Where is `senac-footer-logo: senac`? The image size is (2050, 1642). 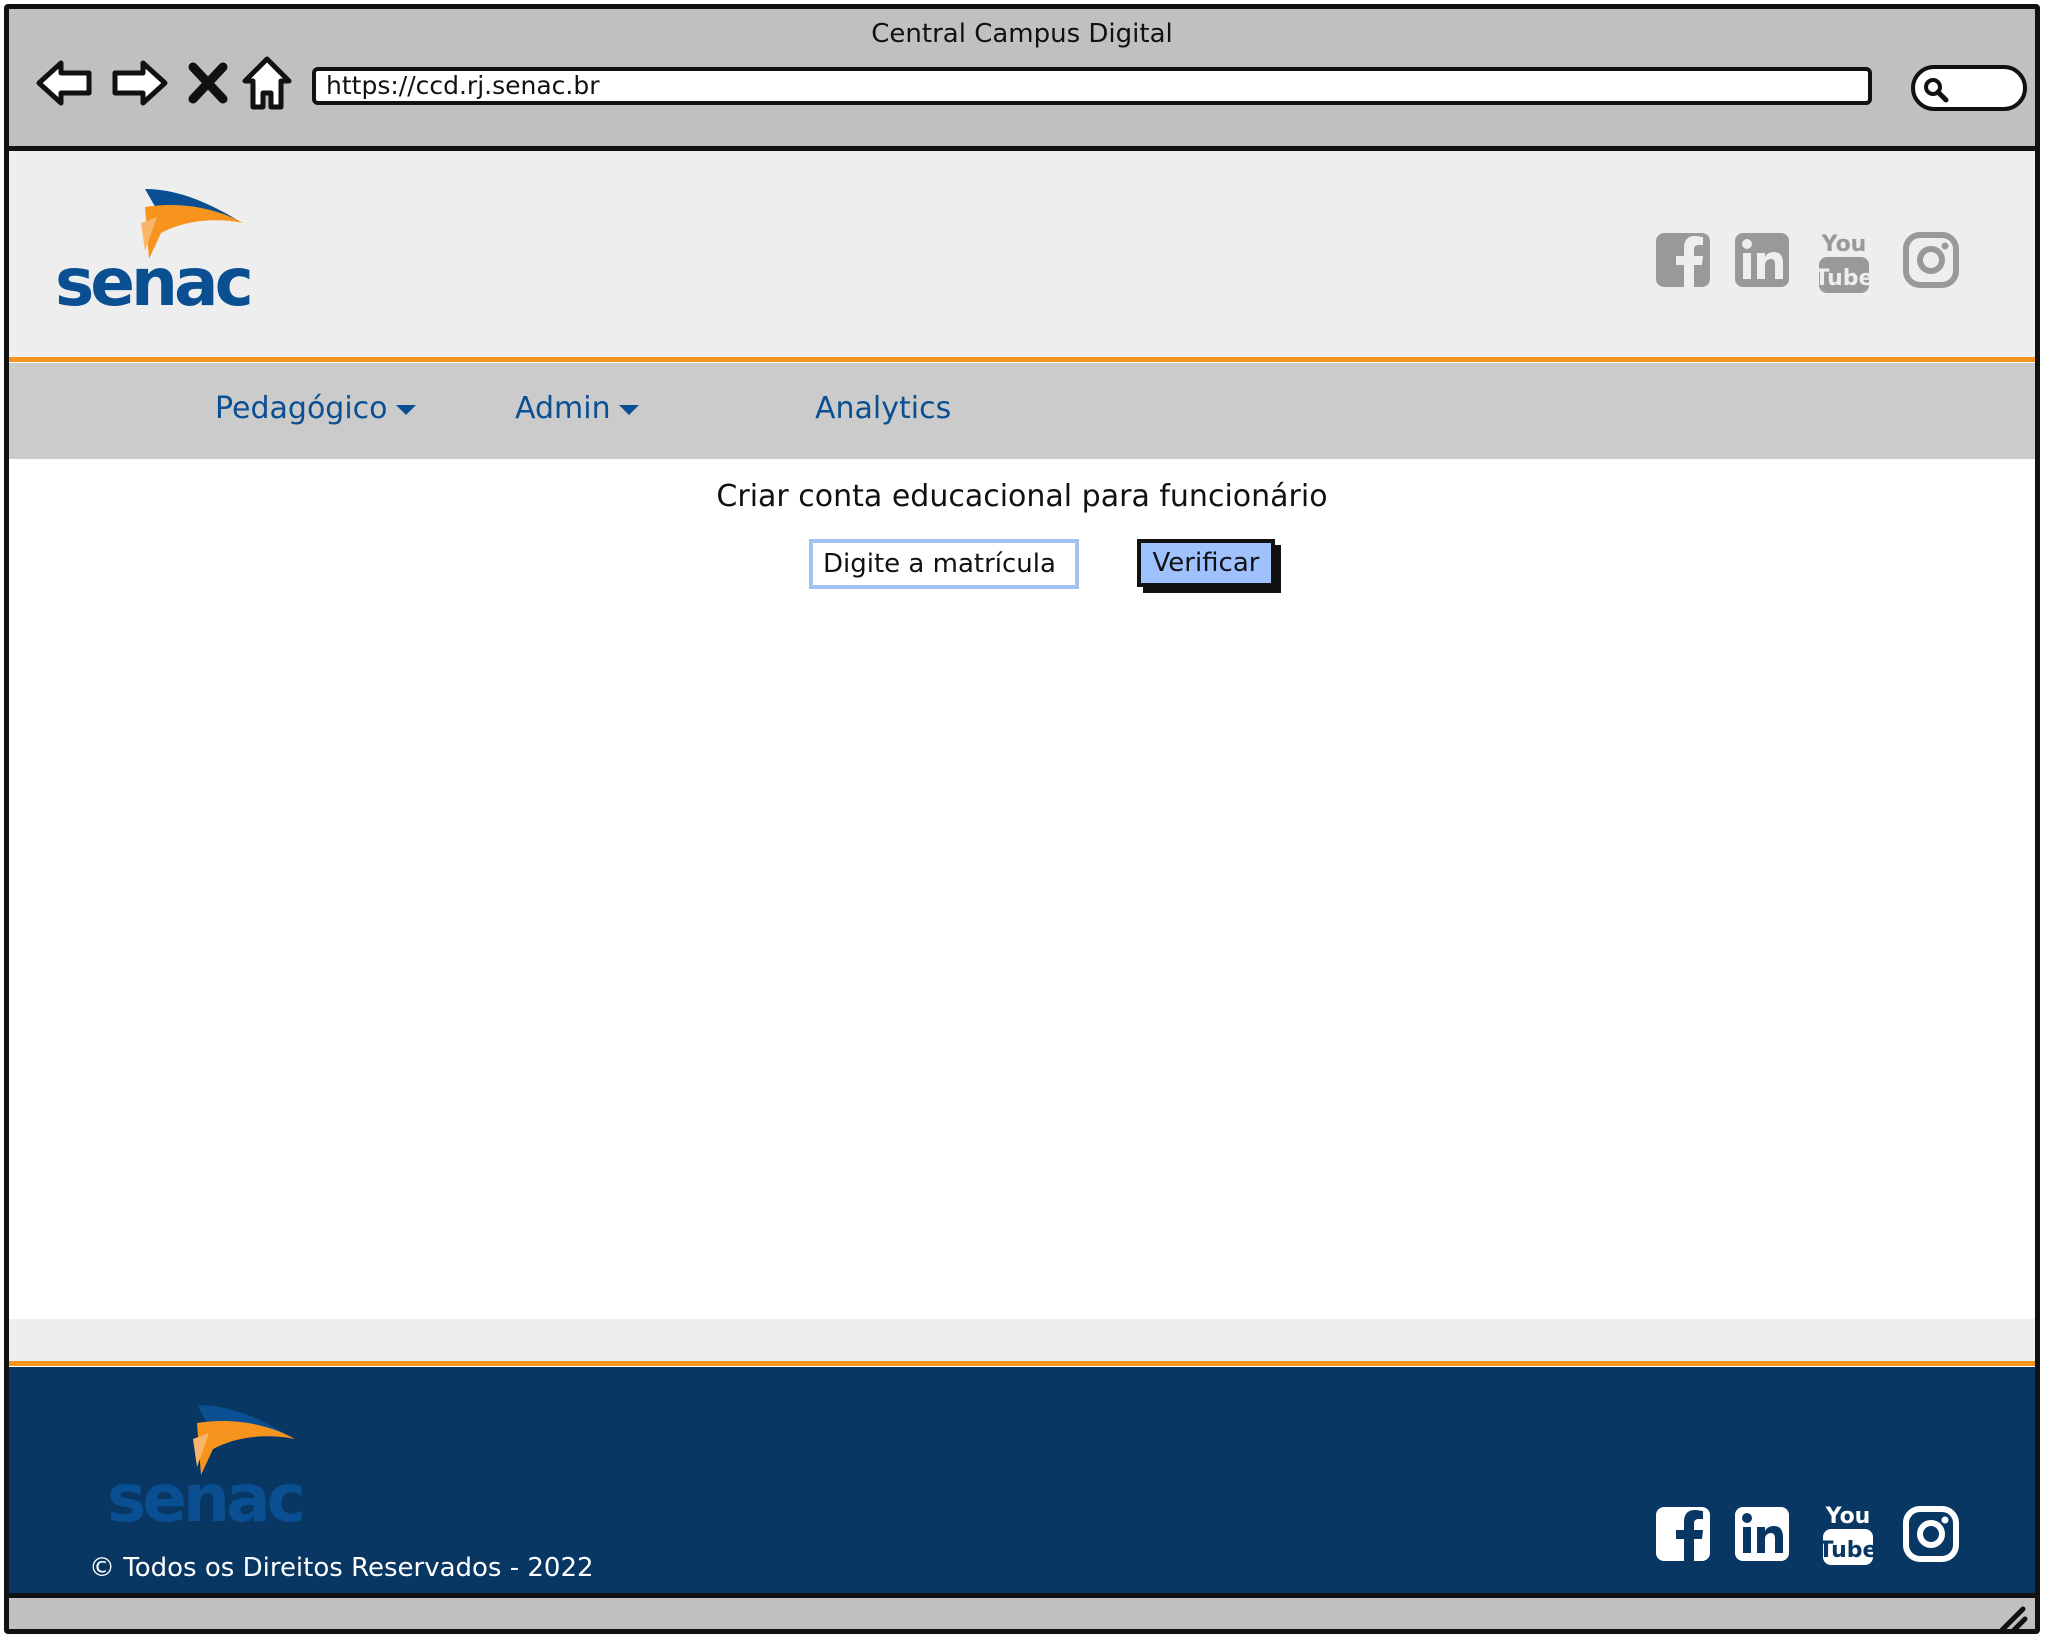 senac-footer-logo: senac is located at coordinates (215, 1462).